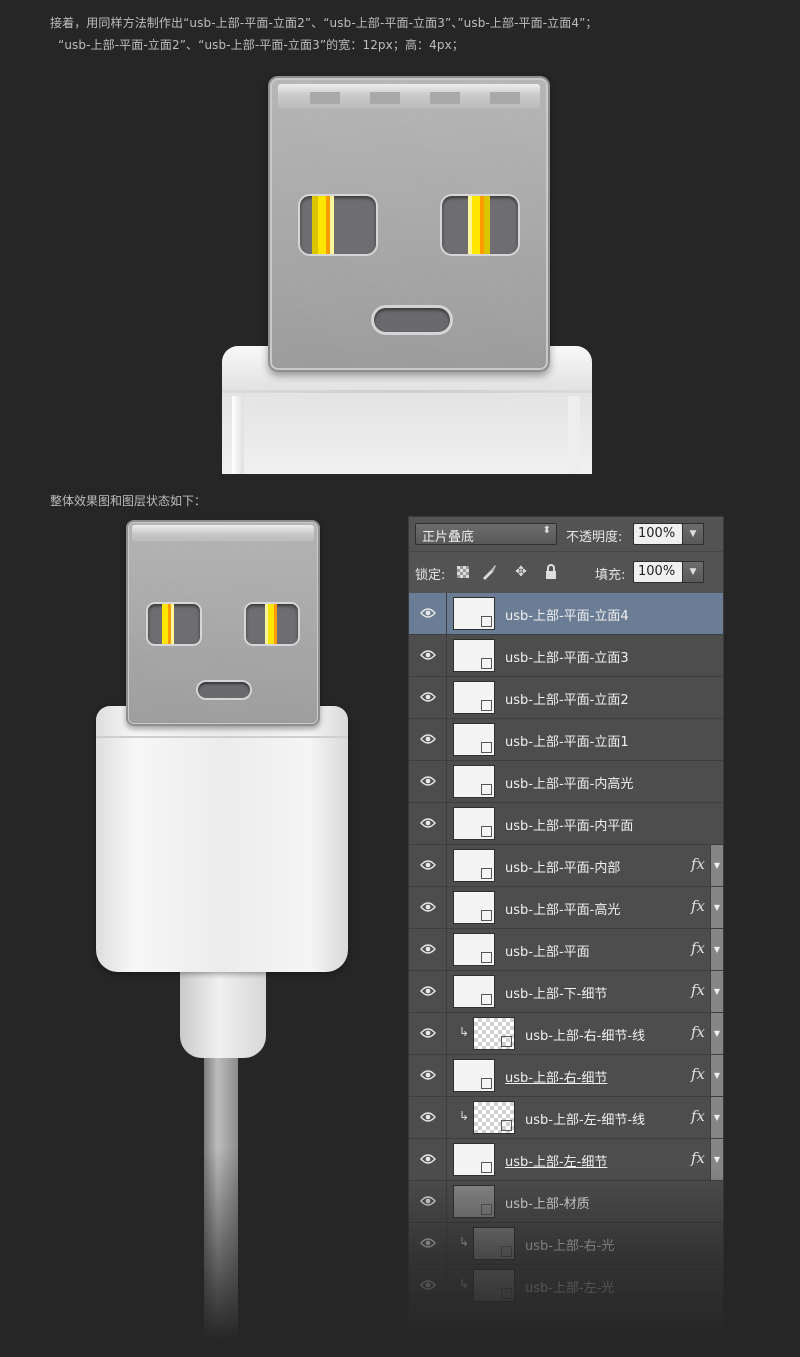 This screenshot has height=1357, width=800. I want to click on section-caption: 整体效果图和图层状态如下：, so click(128, 501).